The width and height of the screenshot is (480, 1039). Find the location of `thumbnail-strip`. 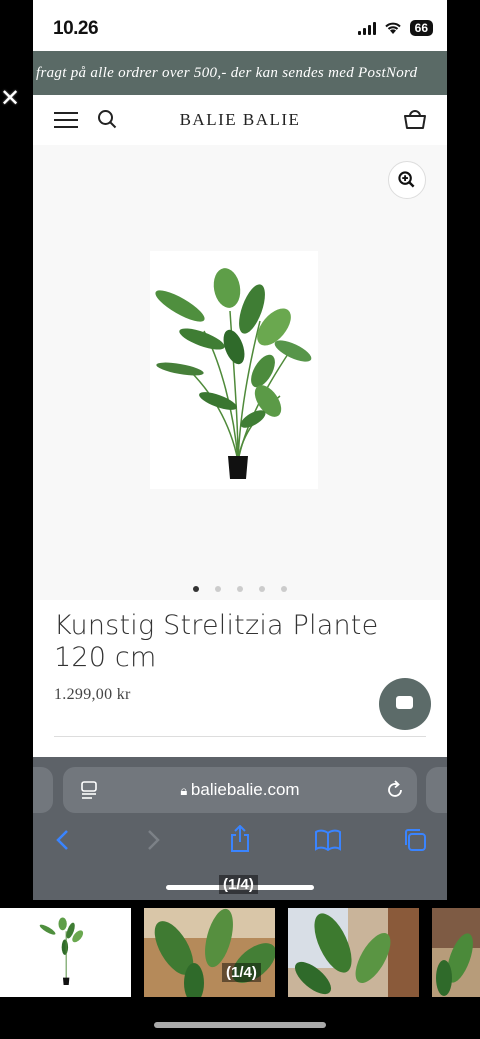

thumbnail-strip is located at coordinates (240, 953).